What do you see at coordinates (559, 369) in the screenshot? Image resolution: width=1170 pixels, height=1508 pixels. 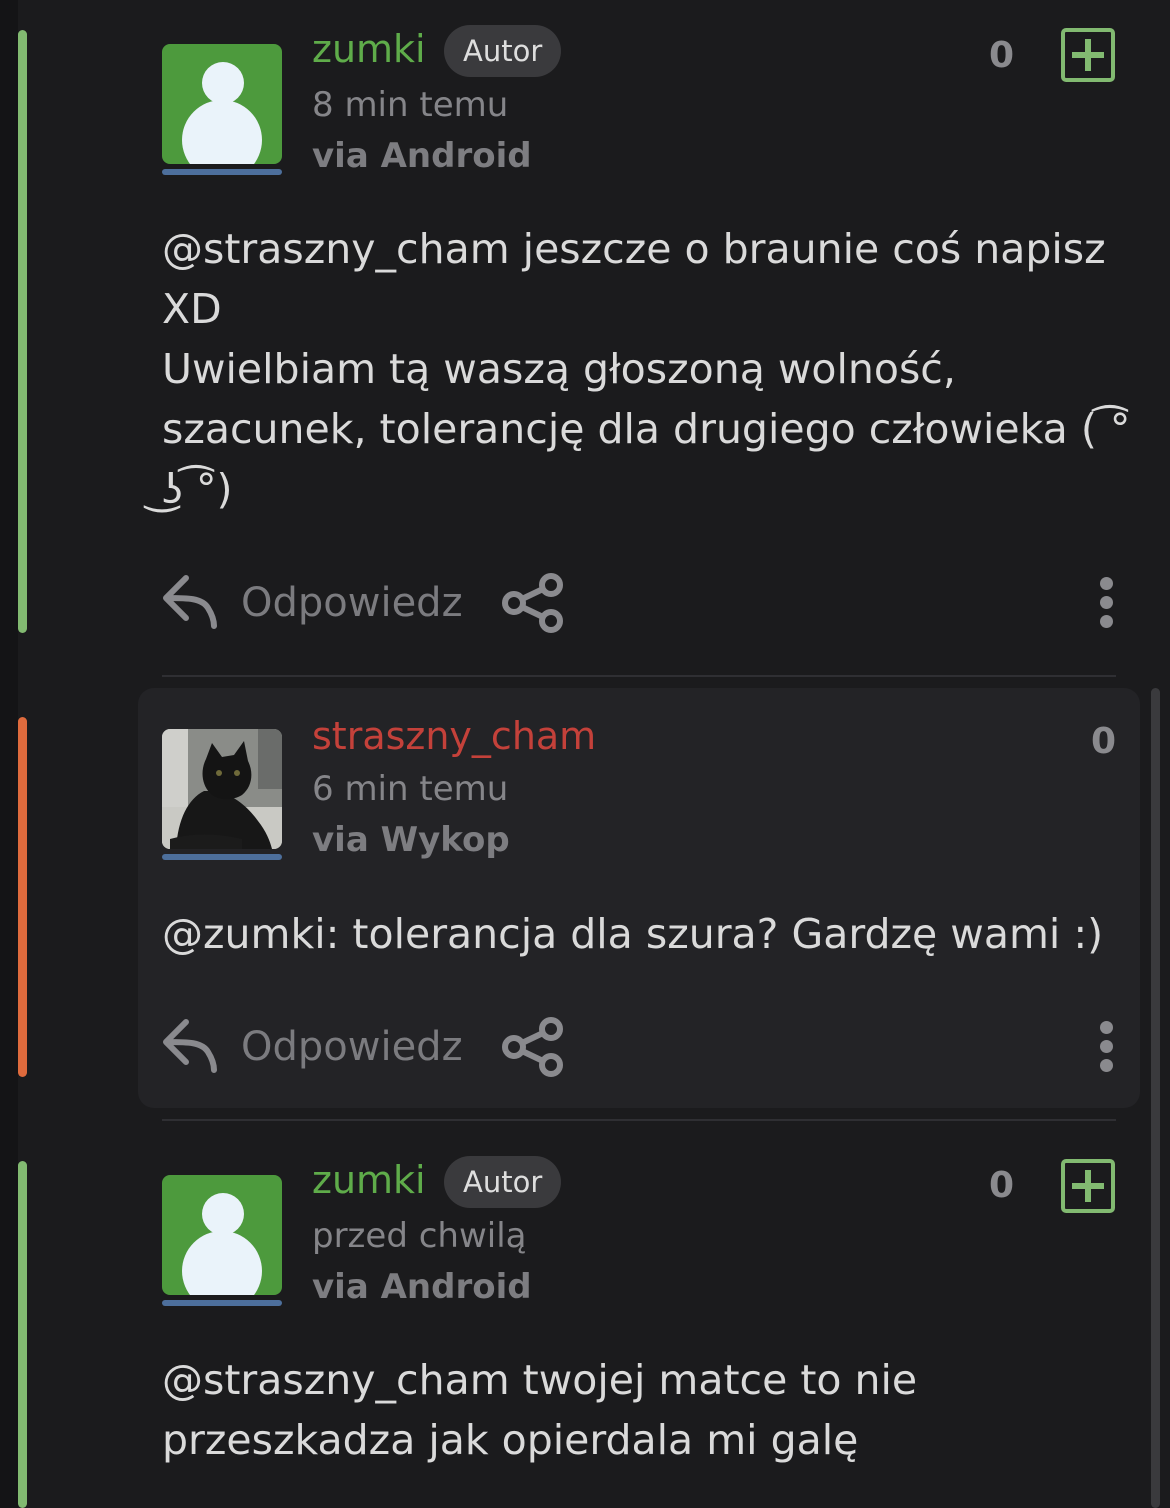 I see `comment-body-line: Uwielbiam tą waszą głoszoną wolność,` at bounding box center [559, 369].